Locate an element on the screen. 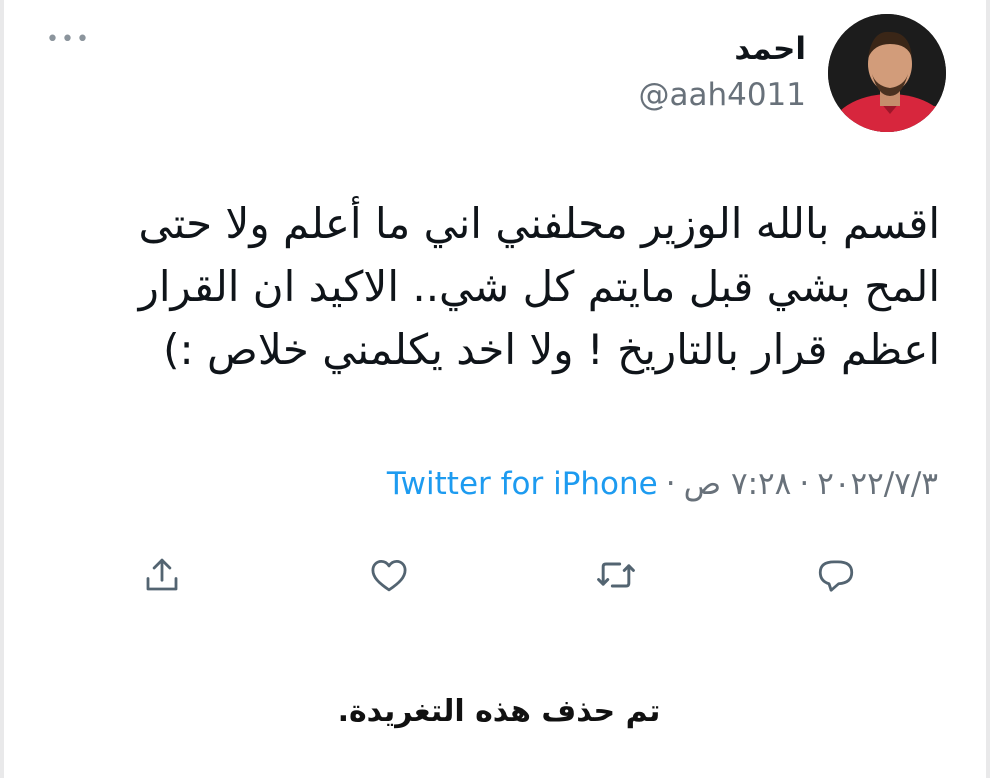 This screenshot has height=778, width=990. deleted-notice: تم حذف هذه التغريدة. is located at coordinates (499, 711).